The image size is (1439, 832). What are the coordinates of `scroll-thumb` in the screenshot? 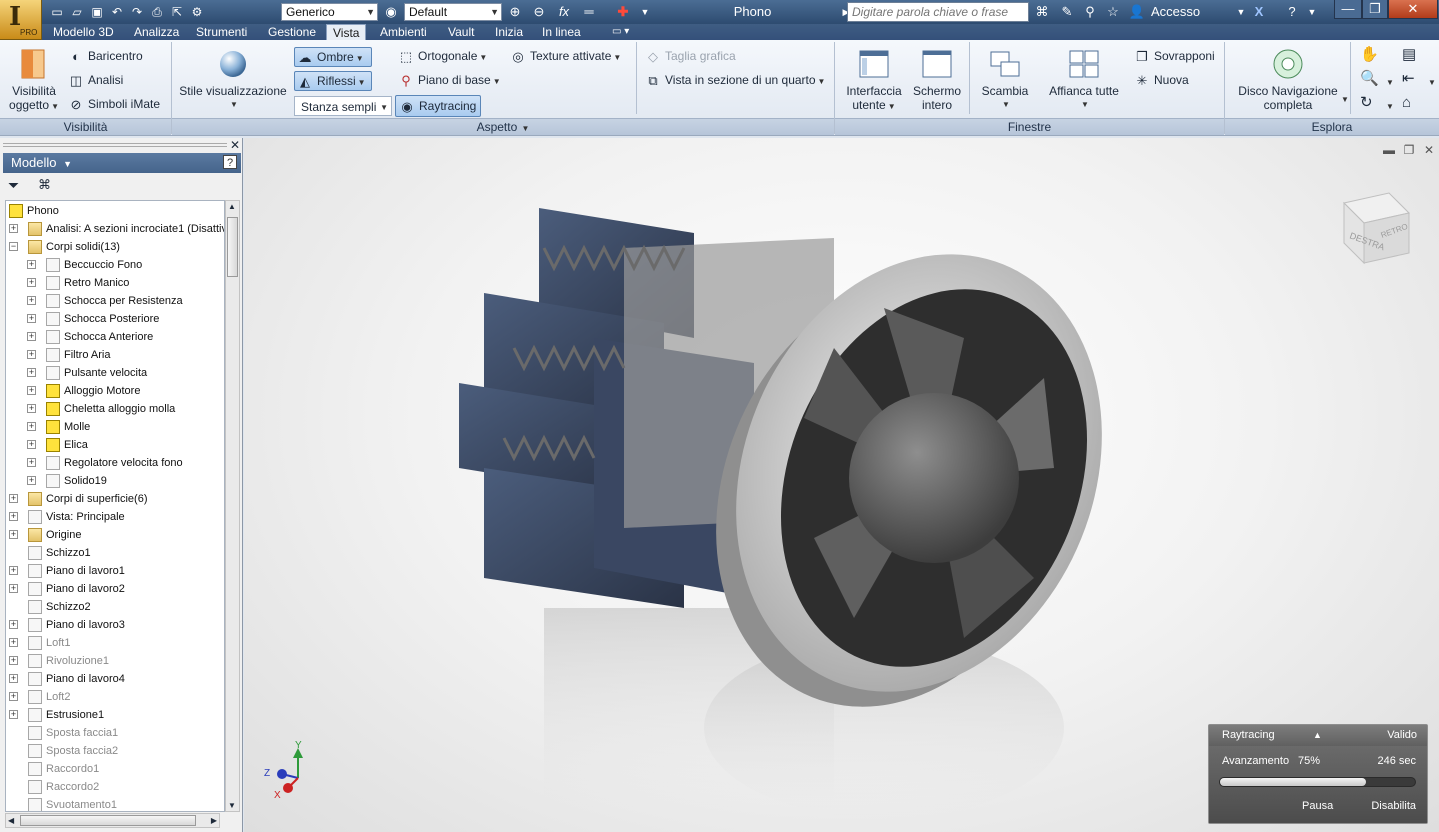 It's located at (232, 247).